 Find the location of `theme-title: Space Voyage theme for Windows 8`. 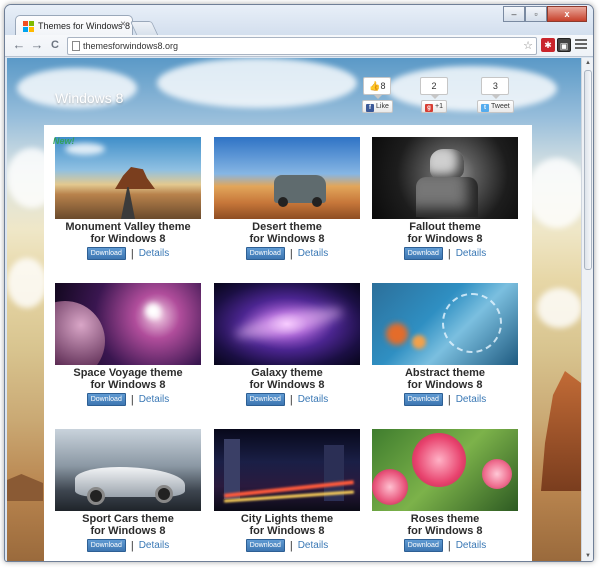

theme-title: Space Voyage theme for Windows 8 is located at coordinates (128, 379).